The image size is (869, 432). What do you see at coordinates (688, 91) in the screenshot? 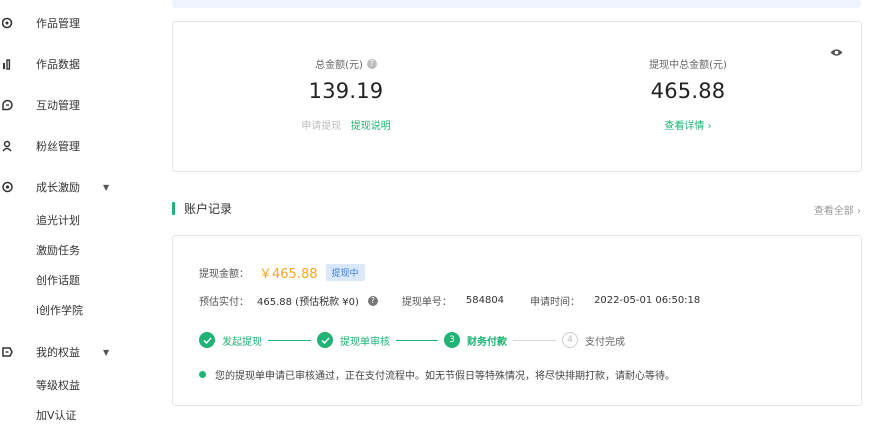
I see `pending-amount-value: 465.88` at bounding box center [688, 91].